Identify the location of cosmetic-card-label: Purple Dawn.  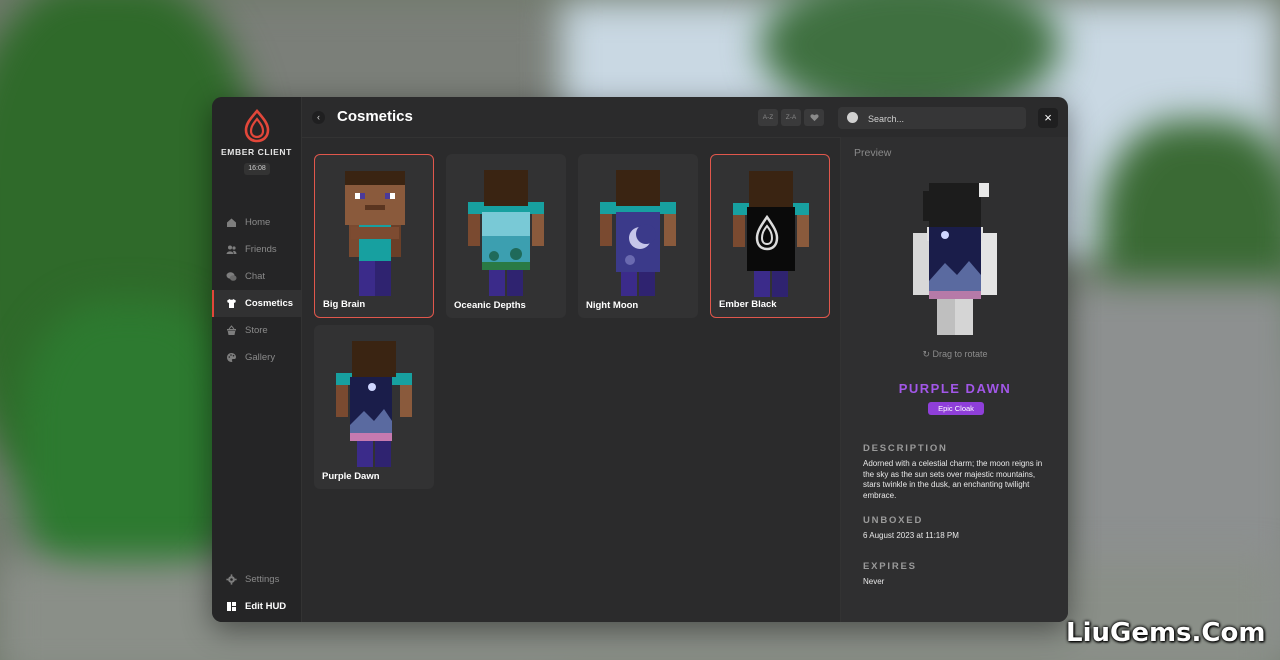
(351, 476).